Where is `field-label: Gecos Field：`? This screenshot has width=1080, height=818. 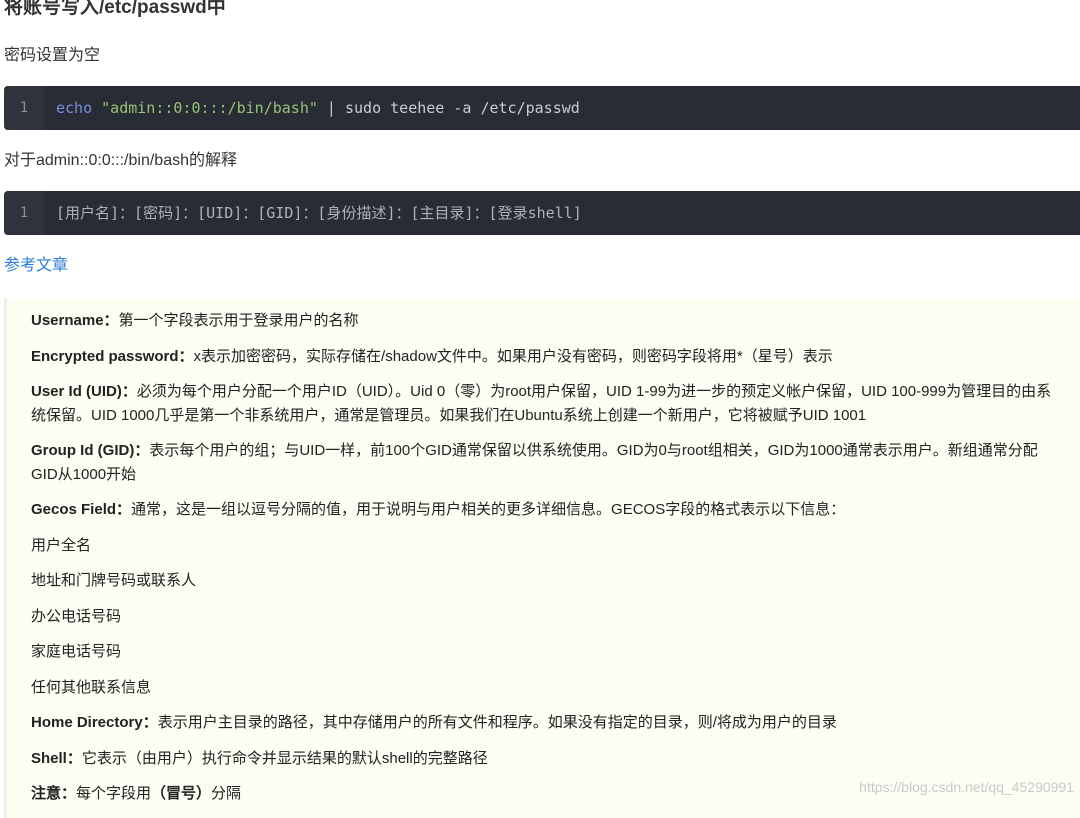
field-label: Gecos Field： is located at coordinates (81, 509).